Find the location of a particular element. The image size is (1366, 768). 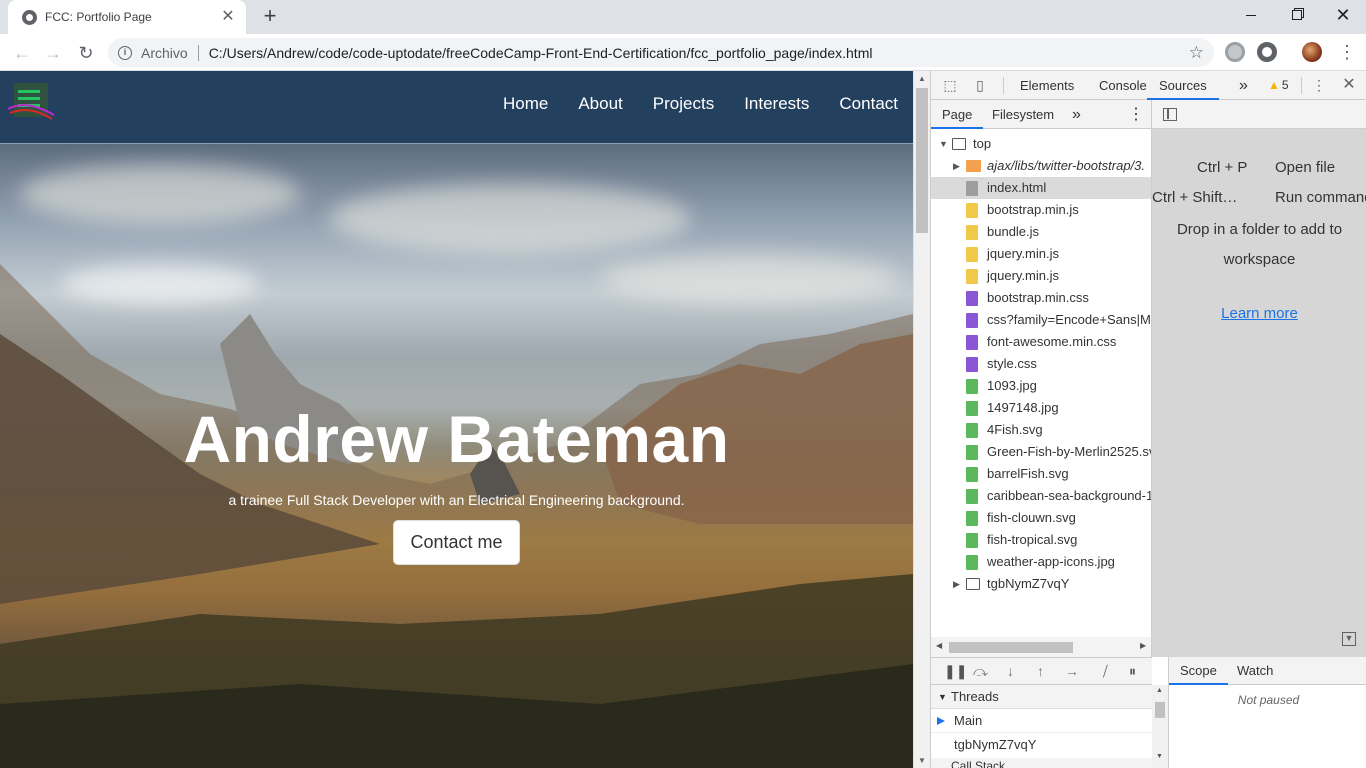

step-into-icon: ↓ is located at coordinates (1010, 671).